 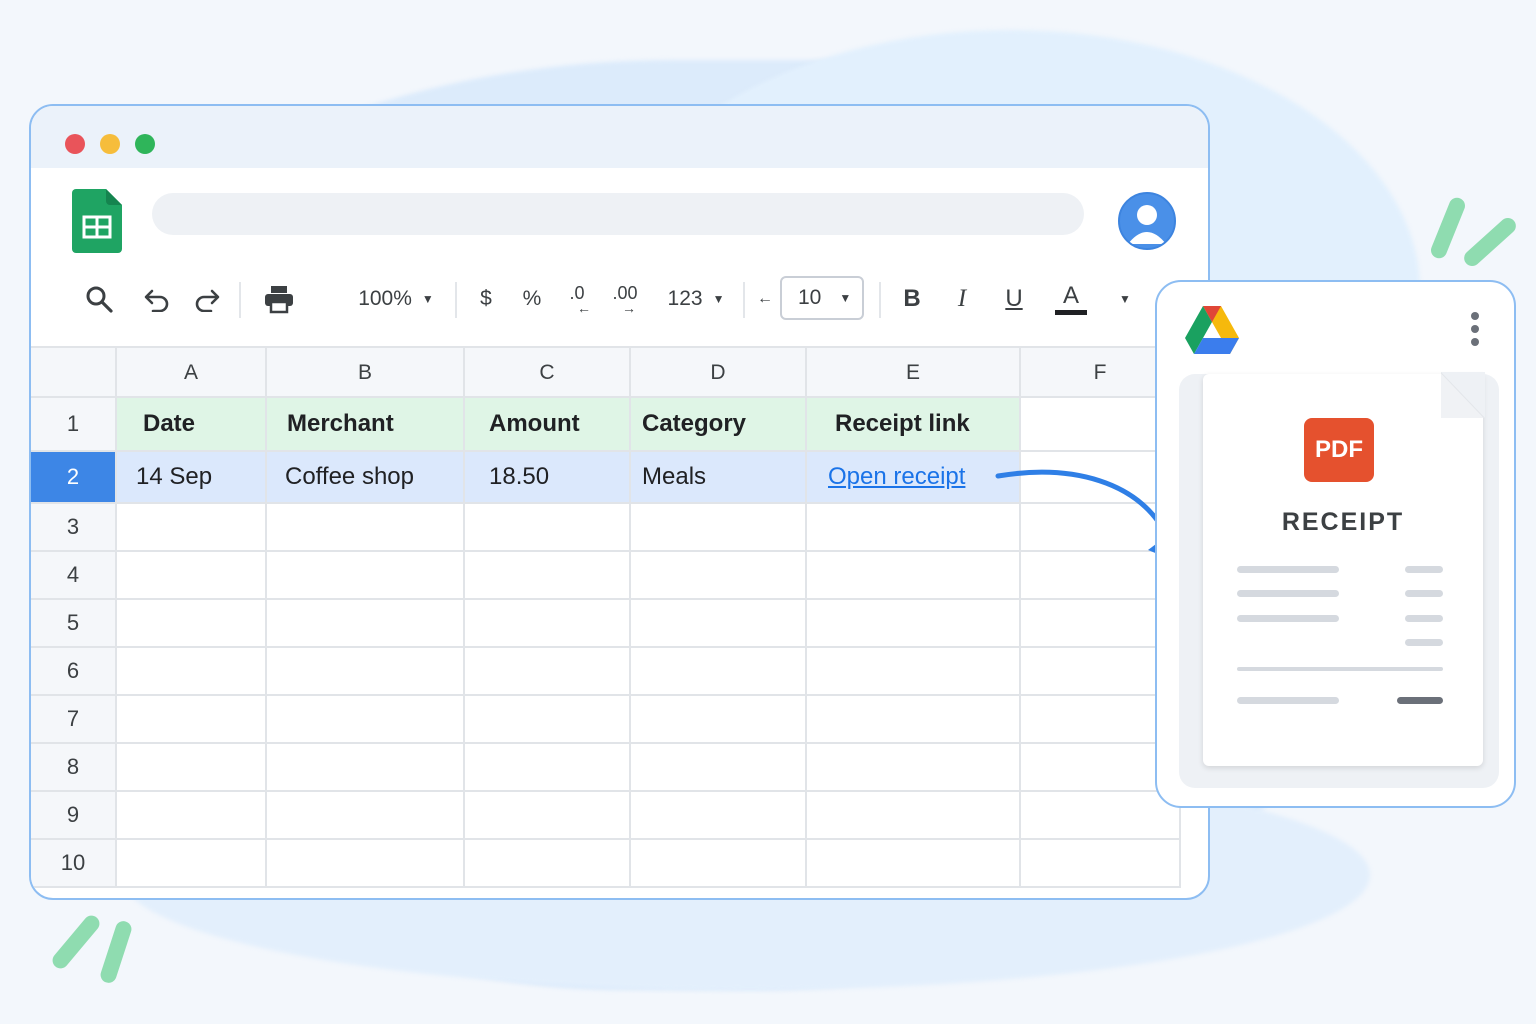 I want to click on page-fold-icon, so click(x=1463, y=395).